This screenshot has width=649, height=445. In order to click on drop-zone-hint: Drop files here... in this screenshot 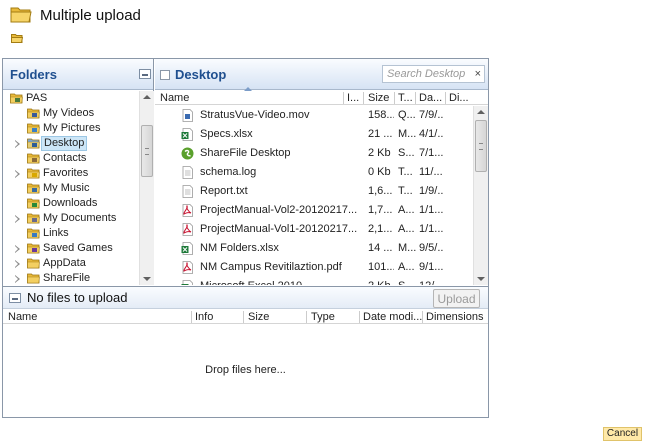, I will do `click(245, 370)`.